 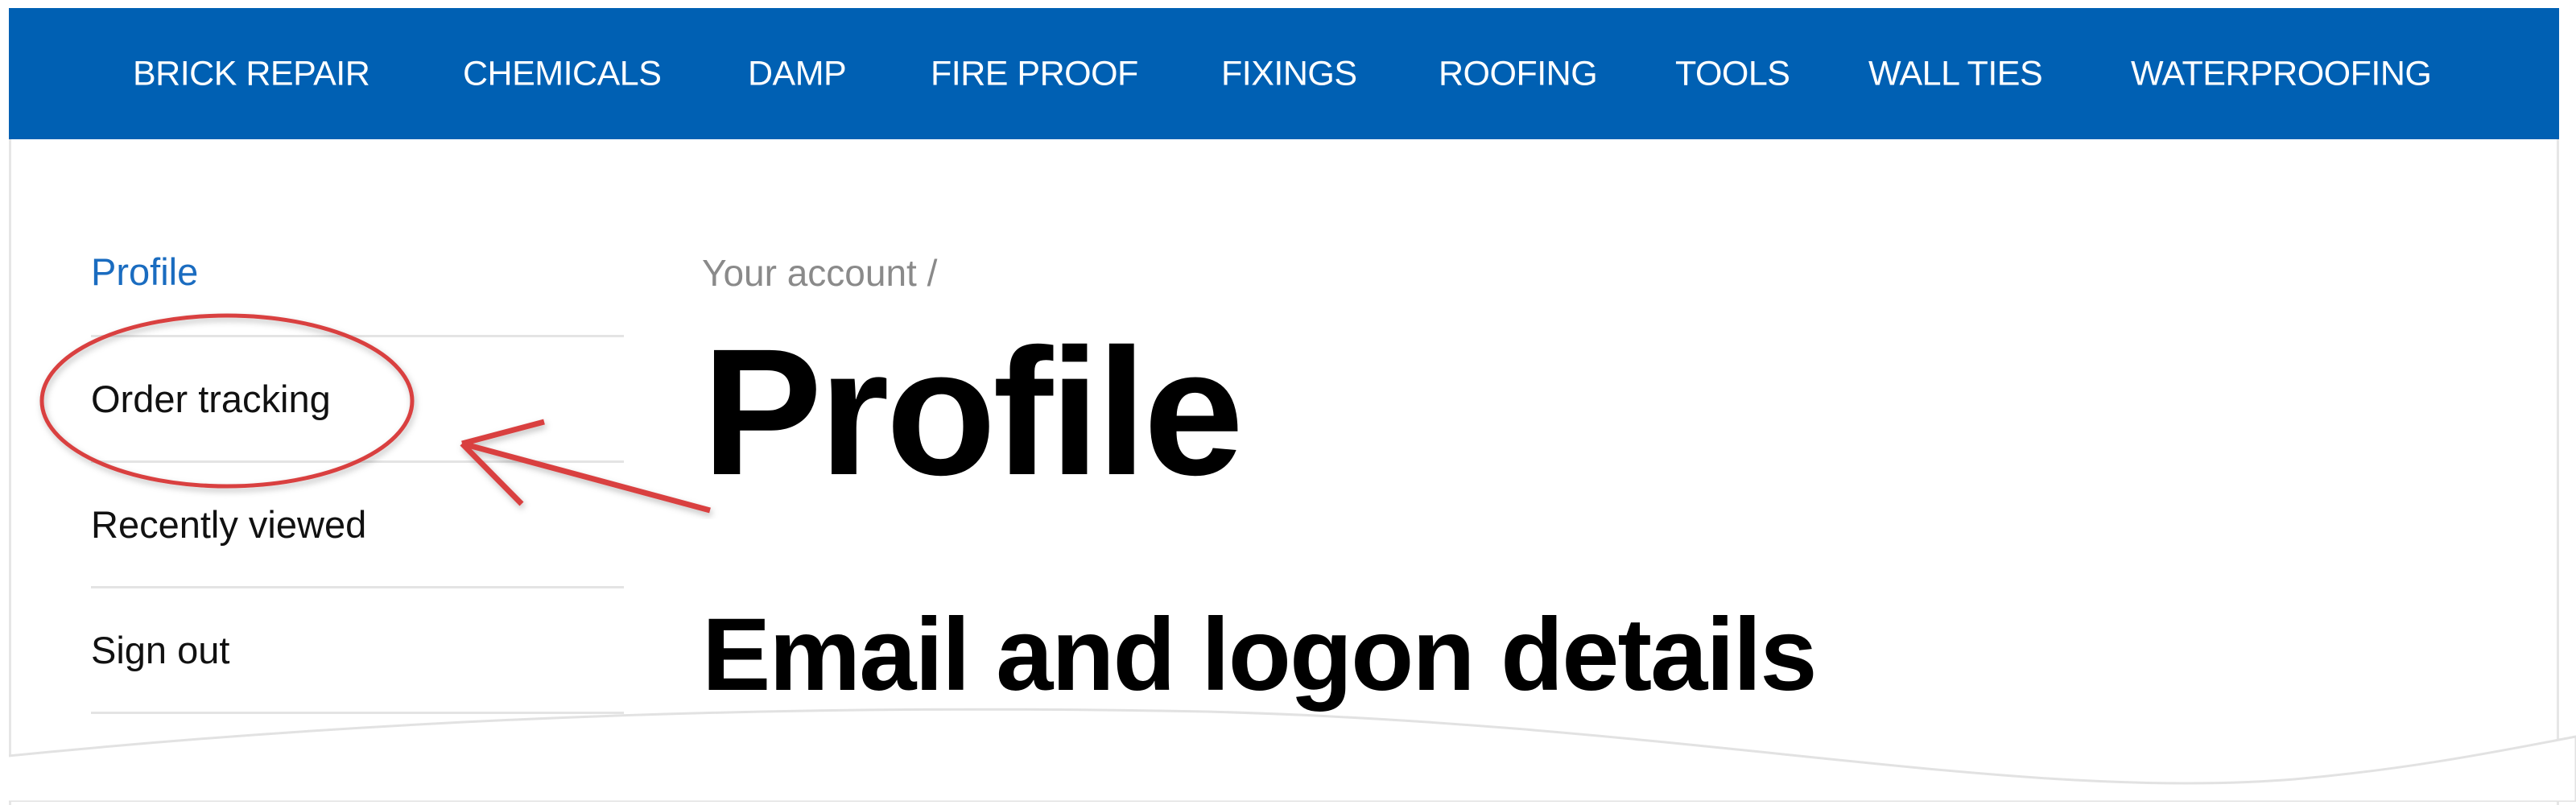 What do you see at coordinates (1289, 73) in the screenshot?
I see `nav-item-fixings: FIXINGS` at bounding box center [1289, 73].